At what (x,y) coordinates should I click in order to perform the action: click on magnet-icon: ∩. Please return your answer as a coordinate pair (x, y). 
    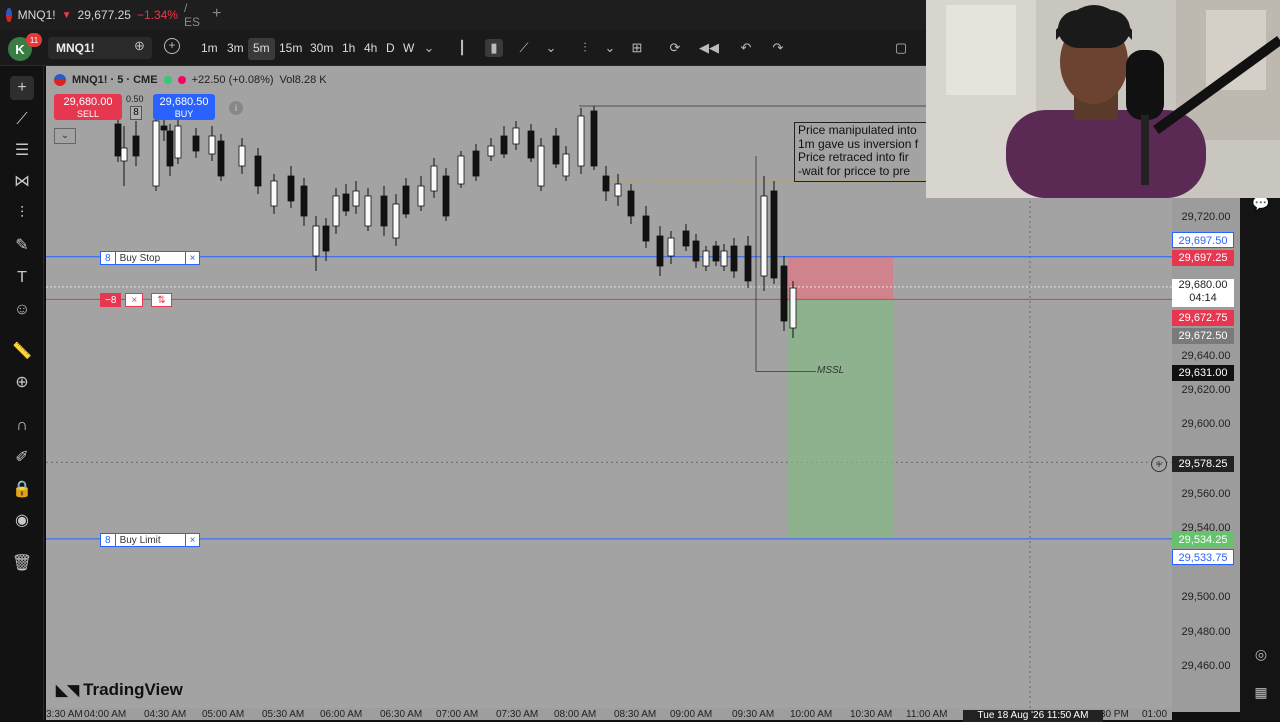
    Looking at the image, I should click on (22, 426).